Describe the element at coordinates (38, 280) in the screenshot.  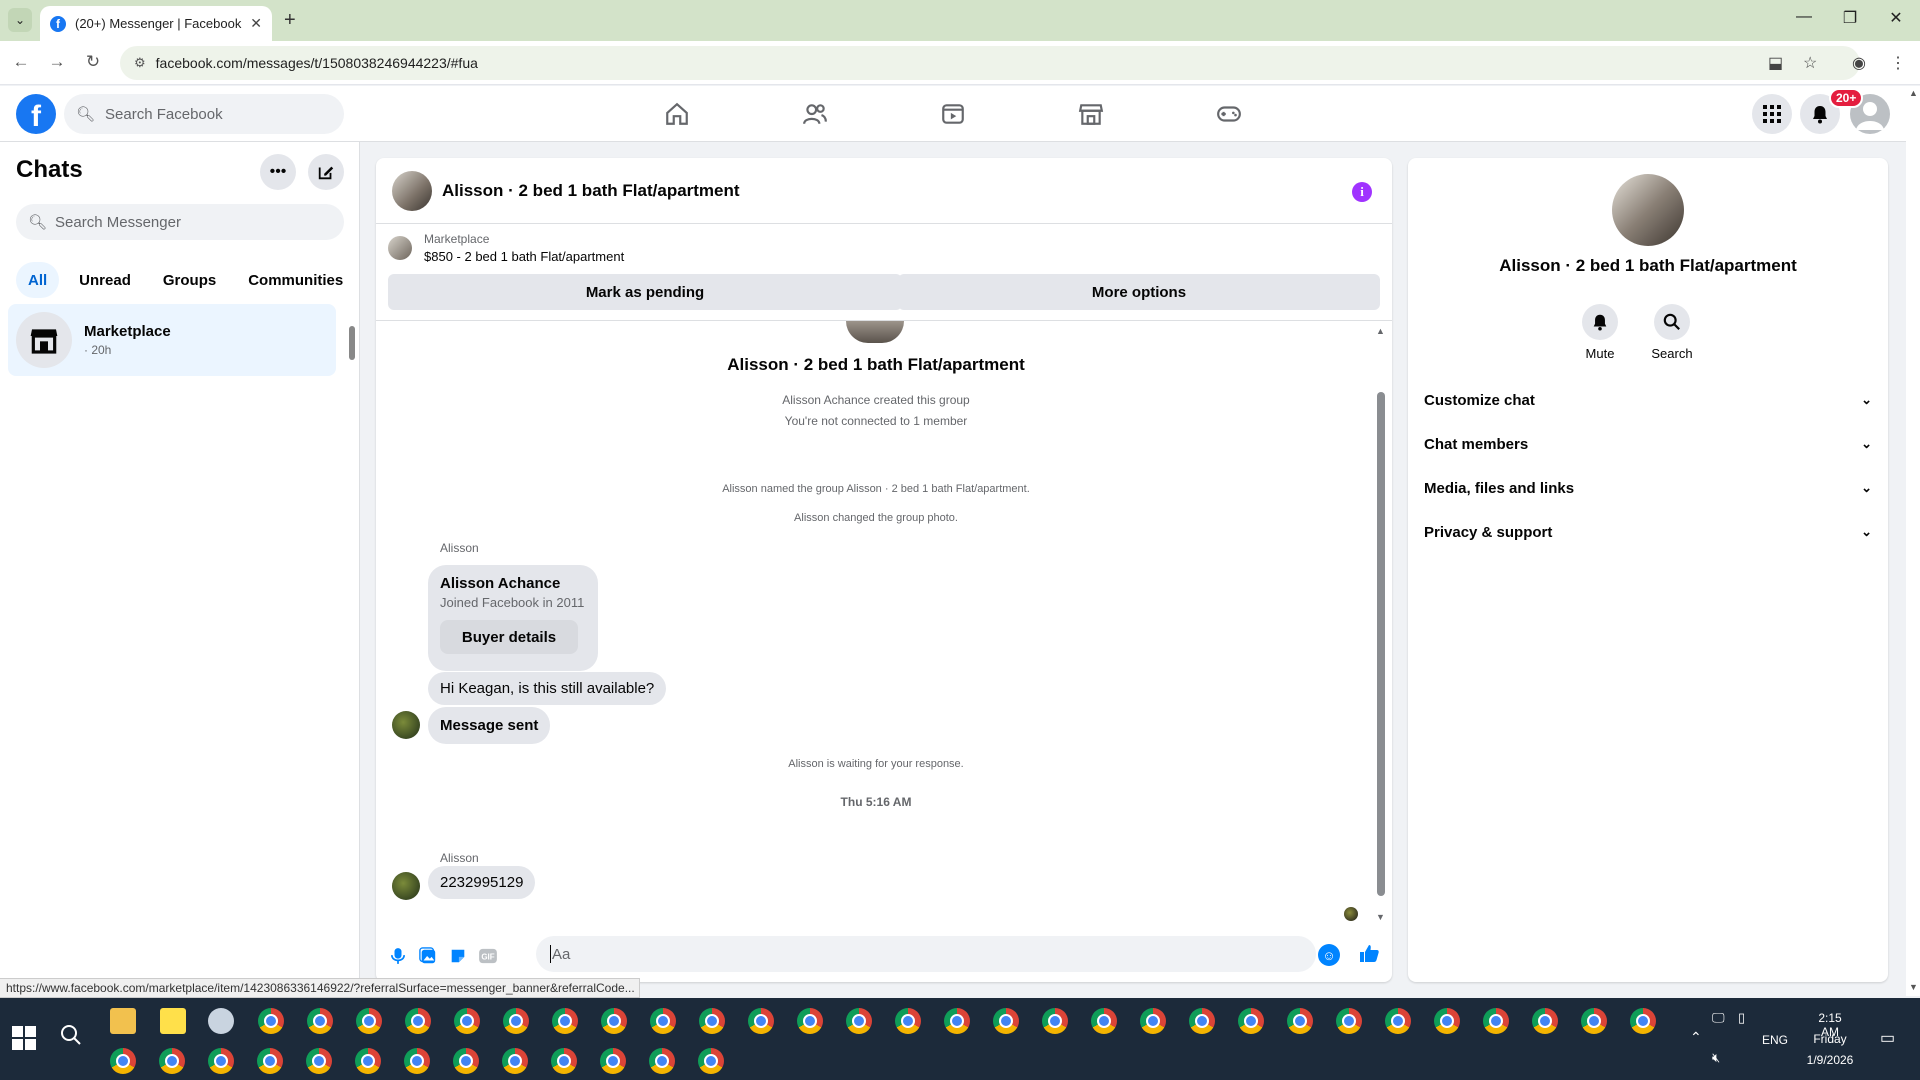
I see `filter-all: All` at that location.